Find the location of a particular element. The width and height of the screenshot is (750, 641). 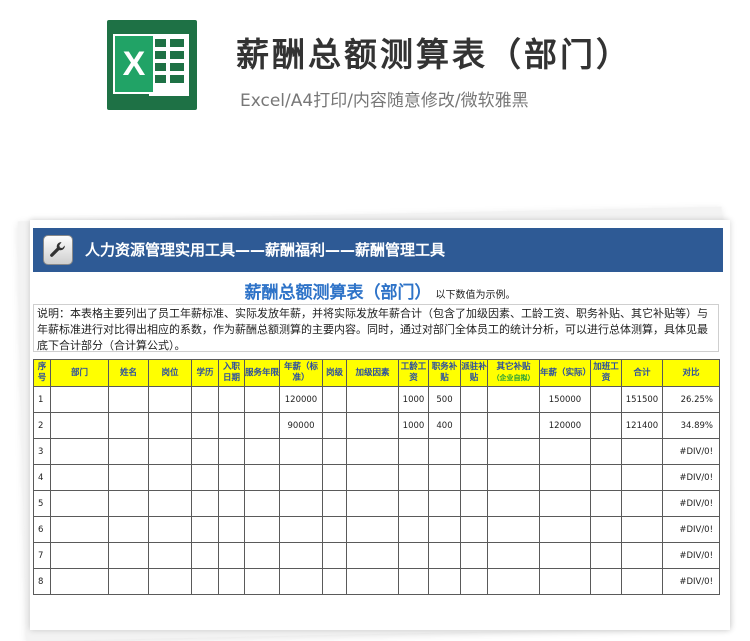

table-cell: 151500 is located at coordinates (642, 399).